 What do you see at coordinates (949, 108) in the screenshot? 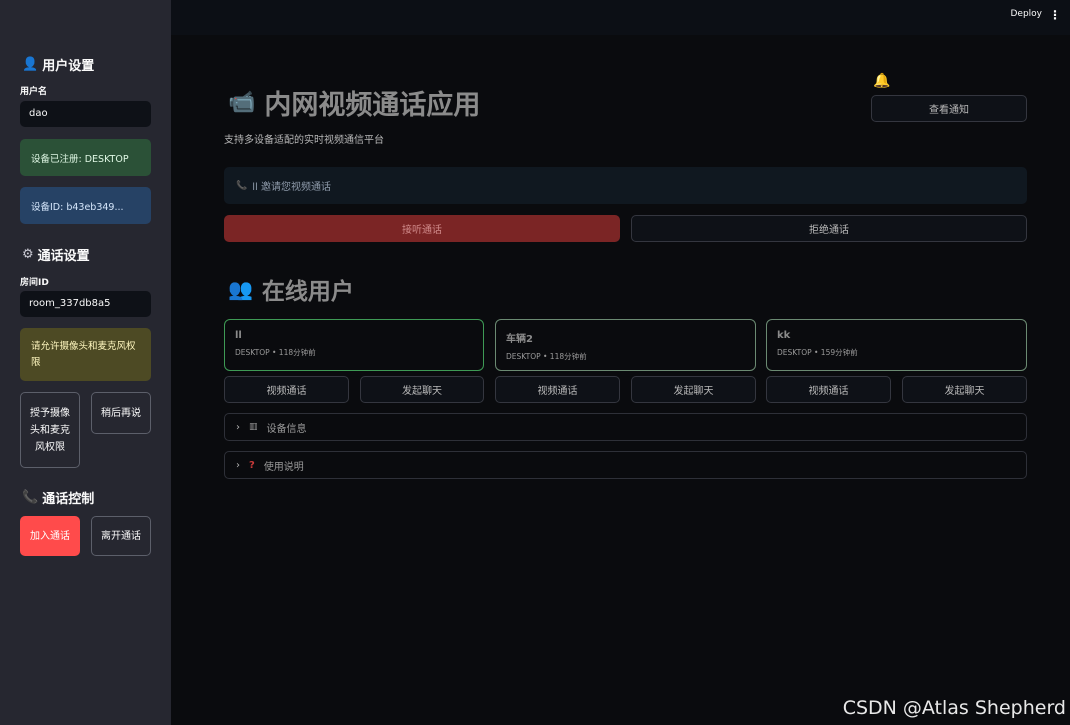
I see `view-notifications-button: 查看通知` at bounding box center [949, 108].